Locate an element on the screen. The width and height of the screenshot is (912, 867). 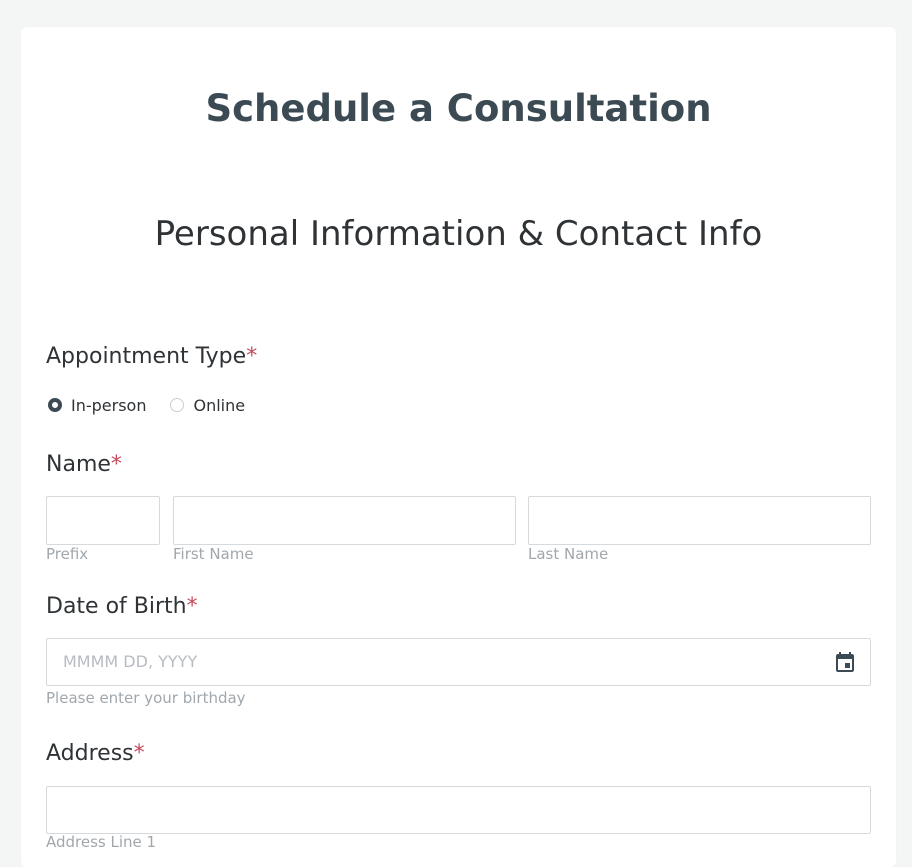
appointment-type-label-text: Appointment Type is located at coordinates (146, 356).